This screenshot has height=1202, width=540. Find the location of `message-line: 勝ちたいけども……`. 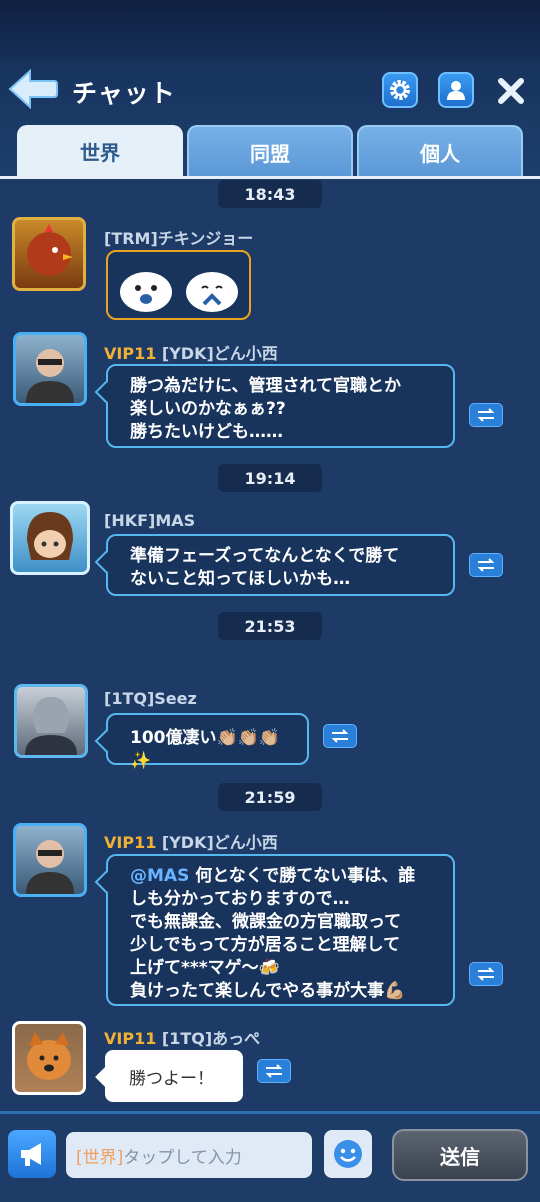

message-line: 勝ちたいけども…… is located at coordinates (206, 432).